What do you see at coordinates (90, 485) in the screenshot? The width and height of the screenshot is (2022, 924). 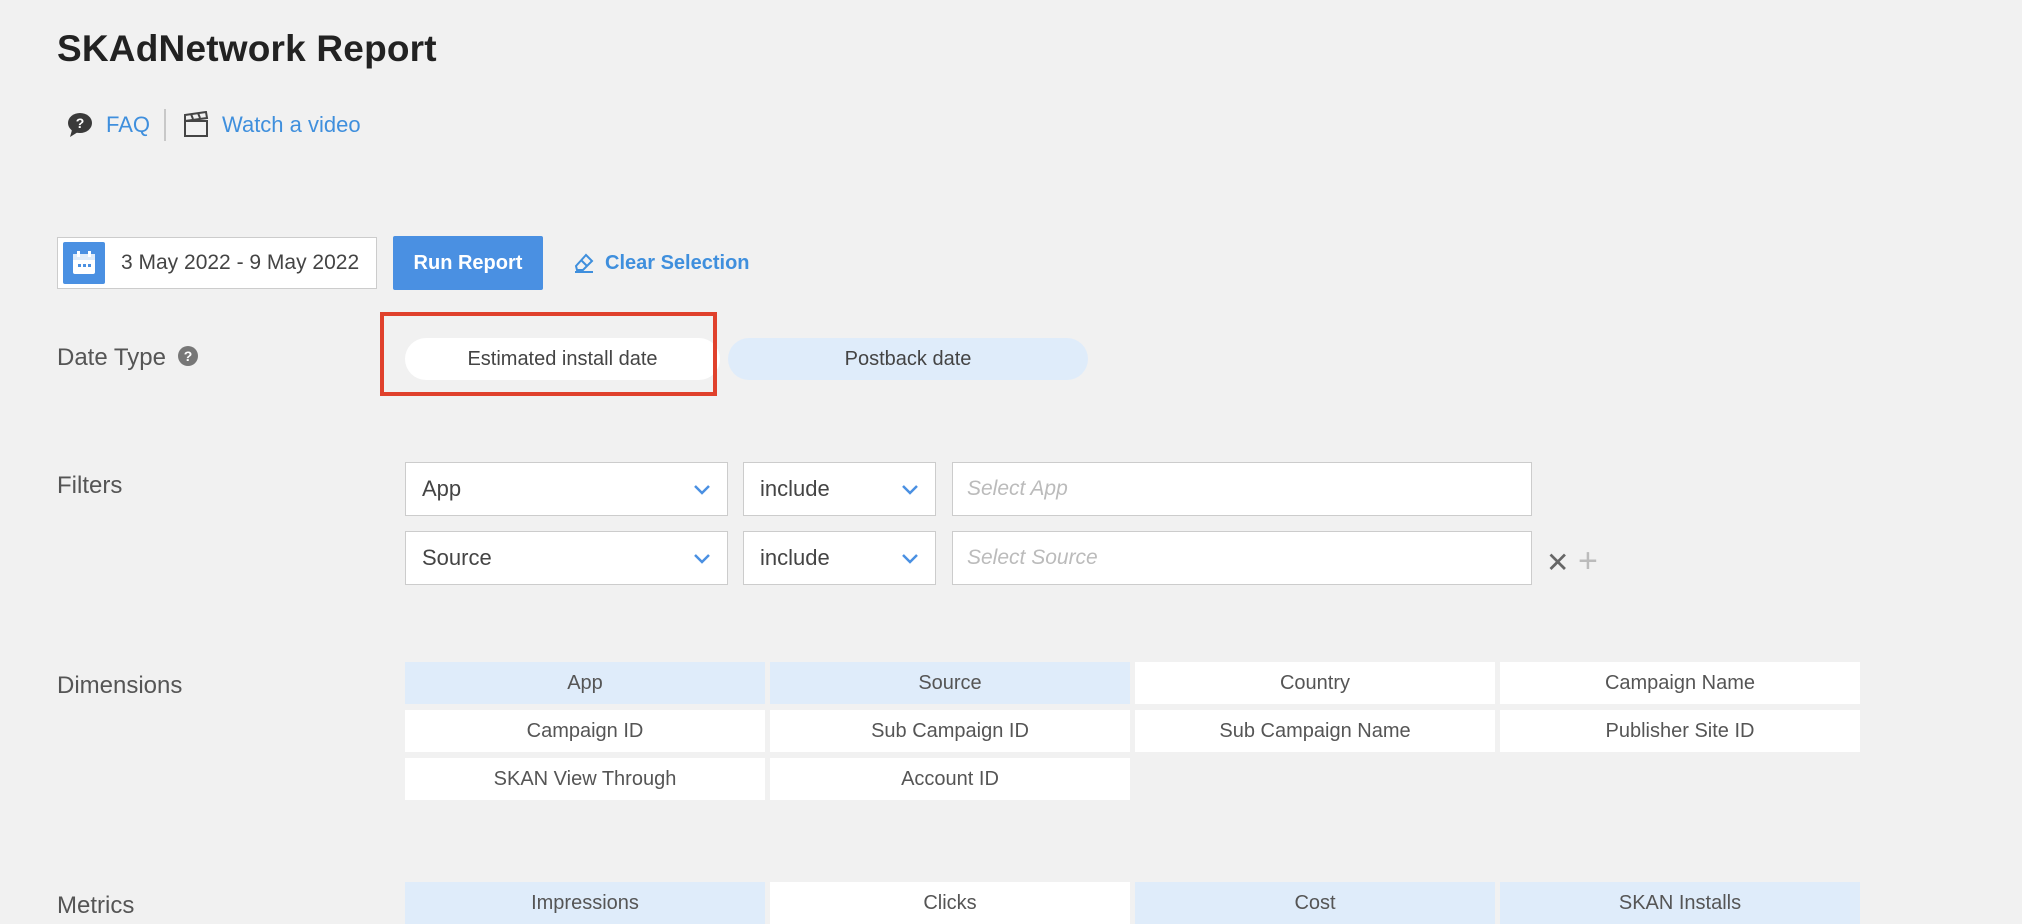 I see `filters-label: Filters` at bounding box center [90, 485].